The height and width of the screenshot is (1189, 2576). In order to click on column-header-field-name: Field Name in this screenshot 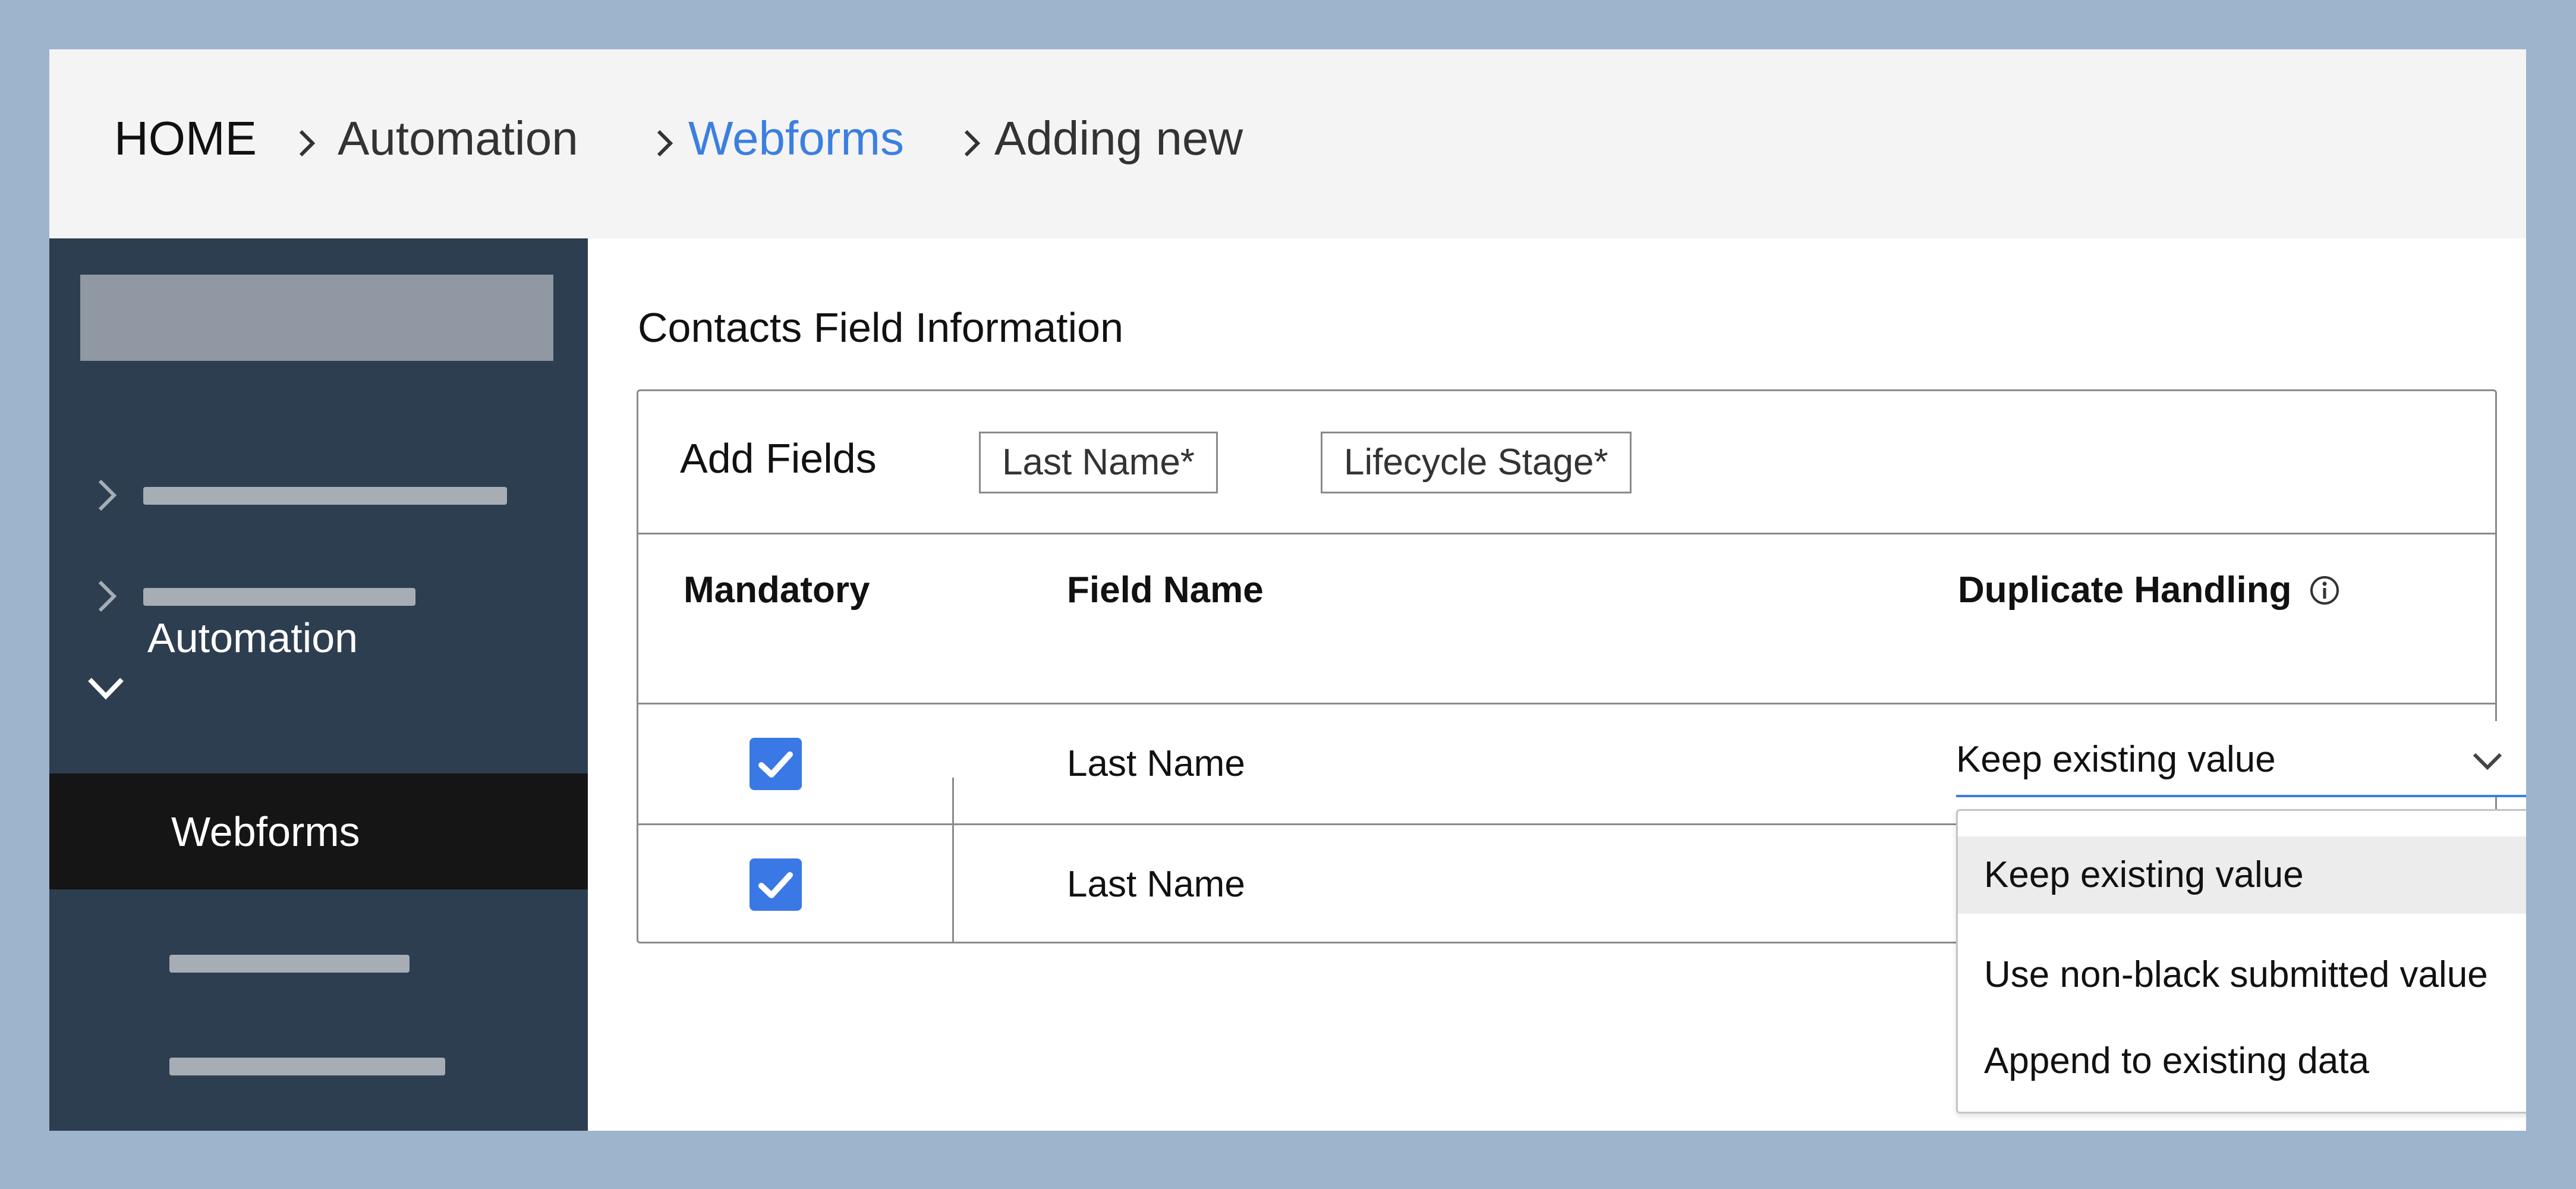, I will do `click(1165, 590)`.